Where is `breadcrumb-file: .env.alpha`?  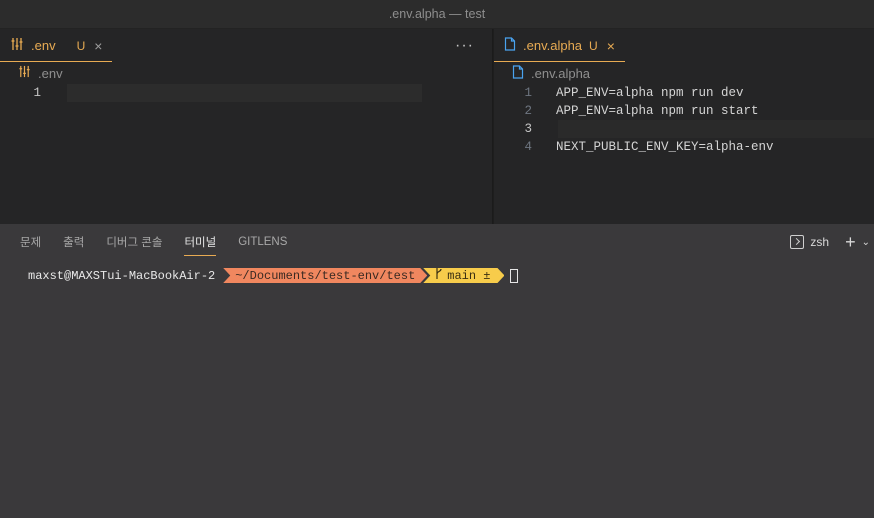 breadcrumb-file: .env.alpha is located at coordinates (561, 73).